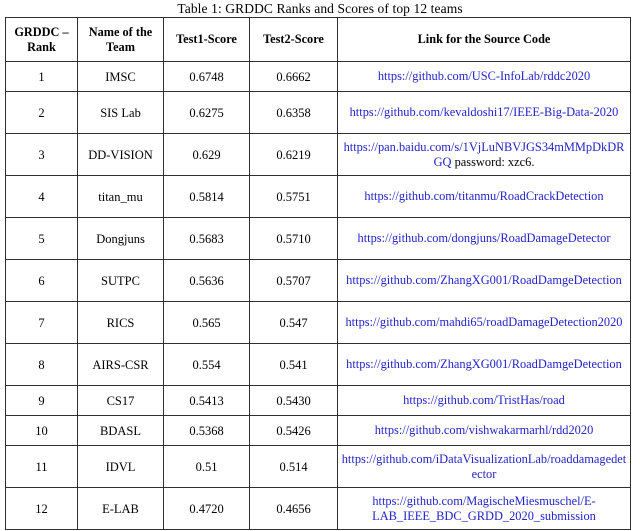  Describe the element at coordinates (293, 112) in the screenshot. I see `cell-test2-score: 0.6358` at that location.